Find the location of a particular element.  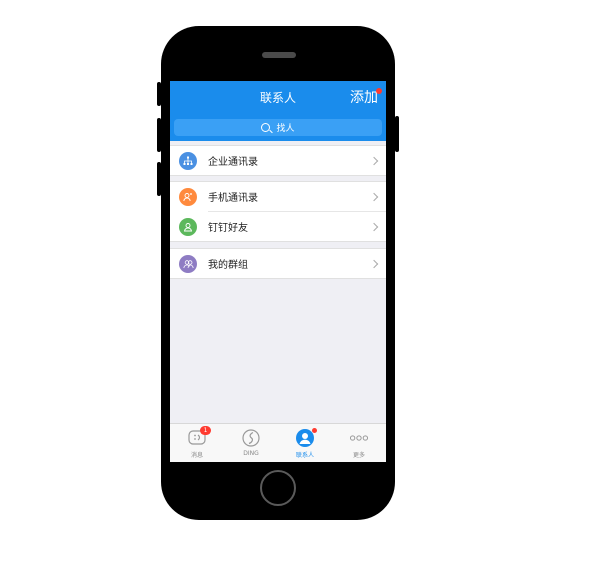

phone-contacts-icon is located at coordinates (188, 196).